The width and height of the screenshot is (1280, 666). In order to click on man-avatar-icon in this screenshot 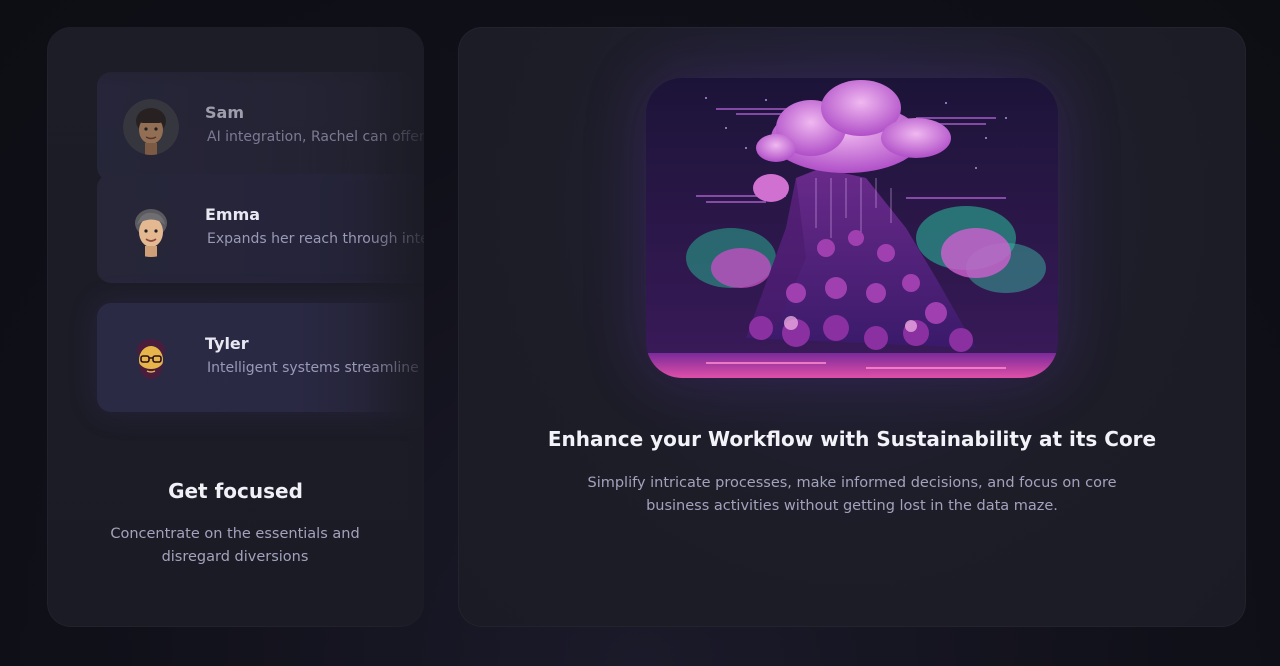, I will do `click(151, 127)`.